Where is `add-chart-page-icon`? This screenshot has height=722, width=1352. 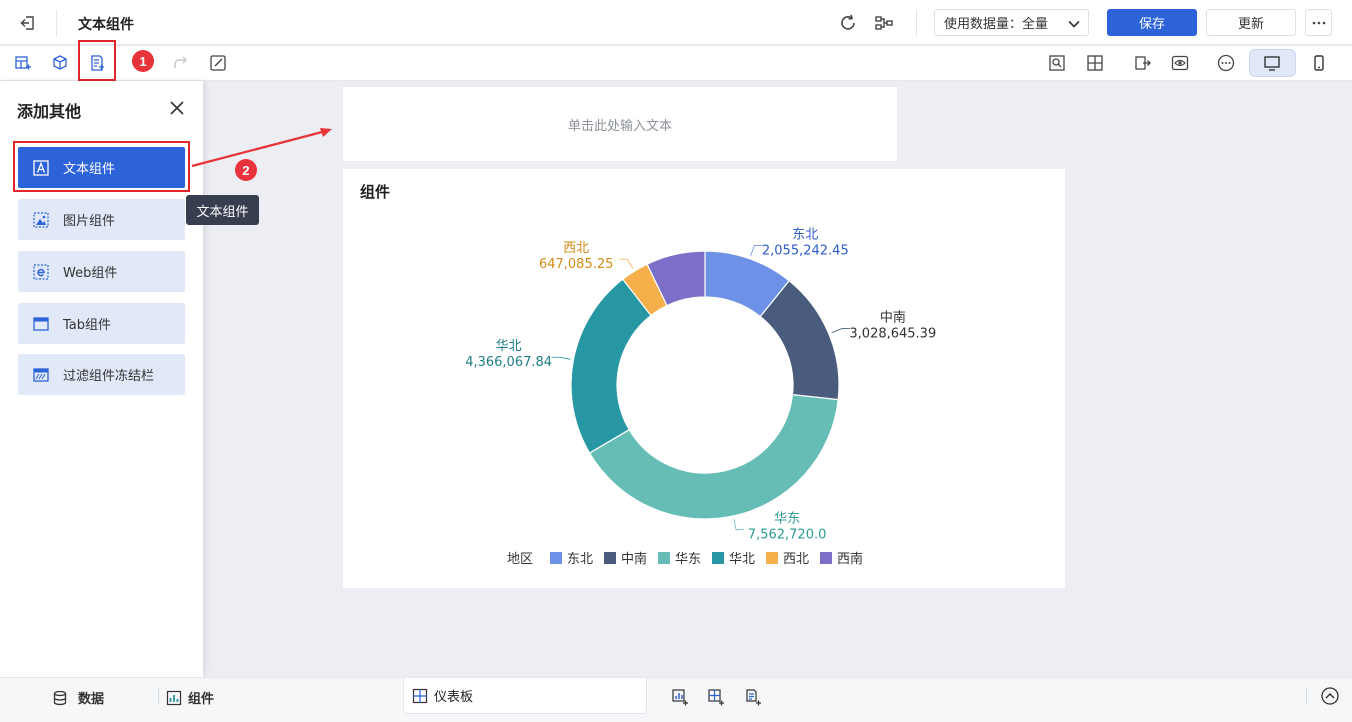 add-chart-page-icon is located at coordinates (680, 697).